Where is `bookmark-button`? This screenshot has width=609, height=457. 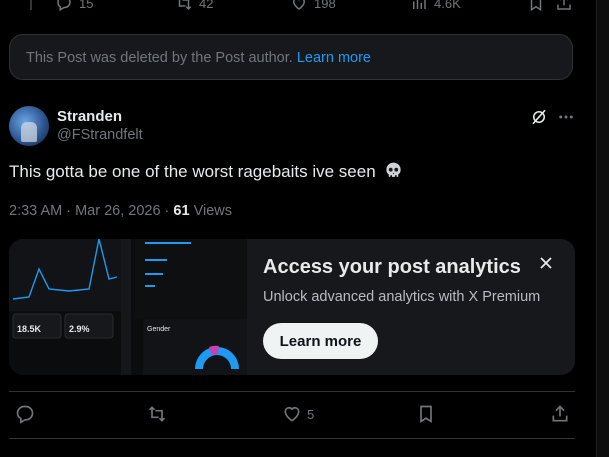
bookmark-button is located at coordinates (426, 414).